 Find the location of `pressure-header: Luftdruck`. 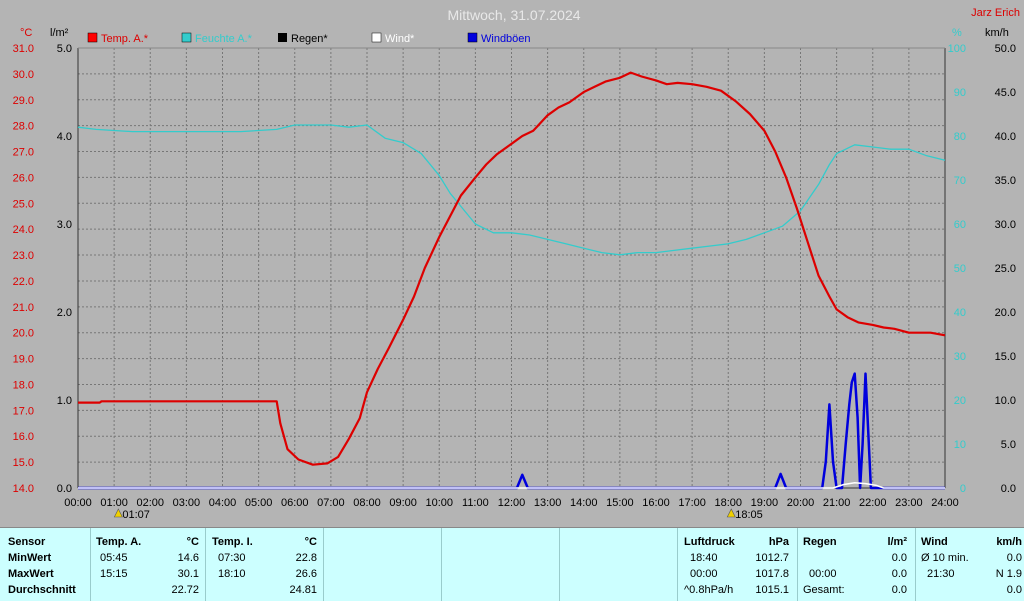

pressure-header: Luftdruck is located at coordinates (709, 542).